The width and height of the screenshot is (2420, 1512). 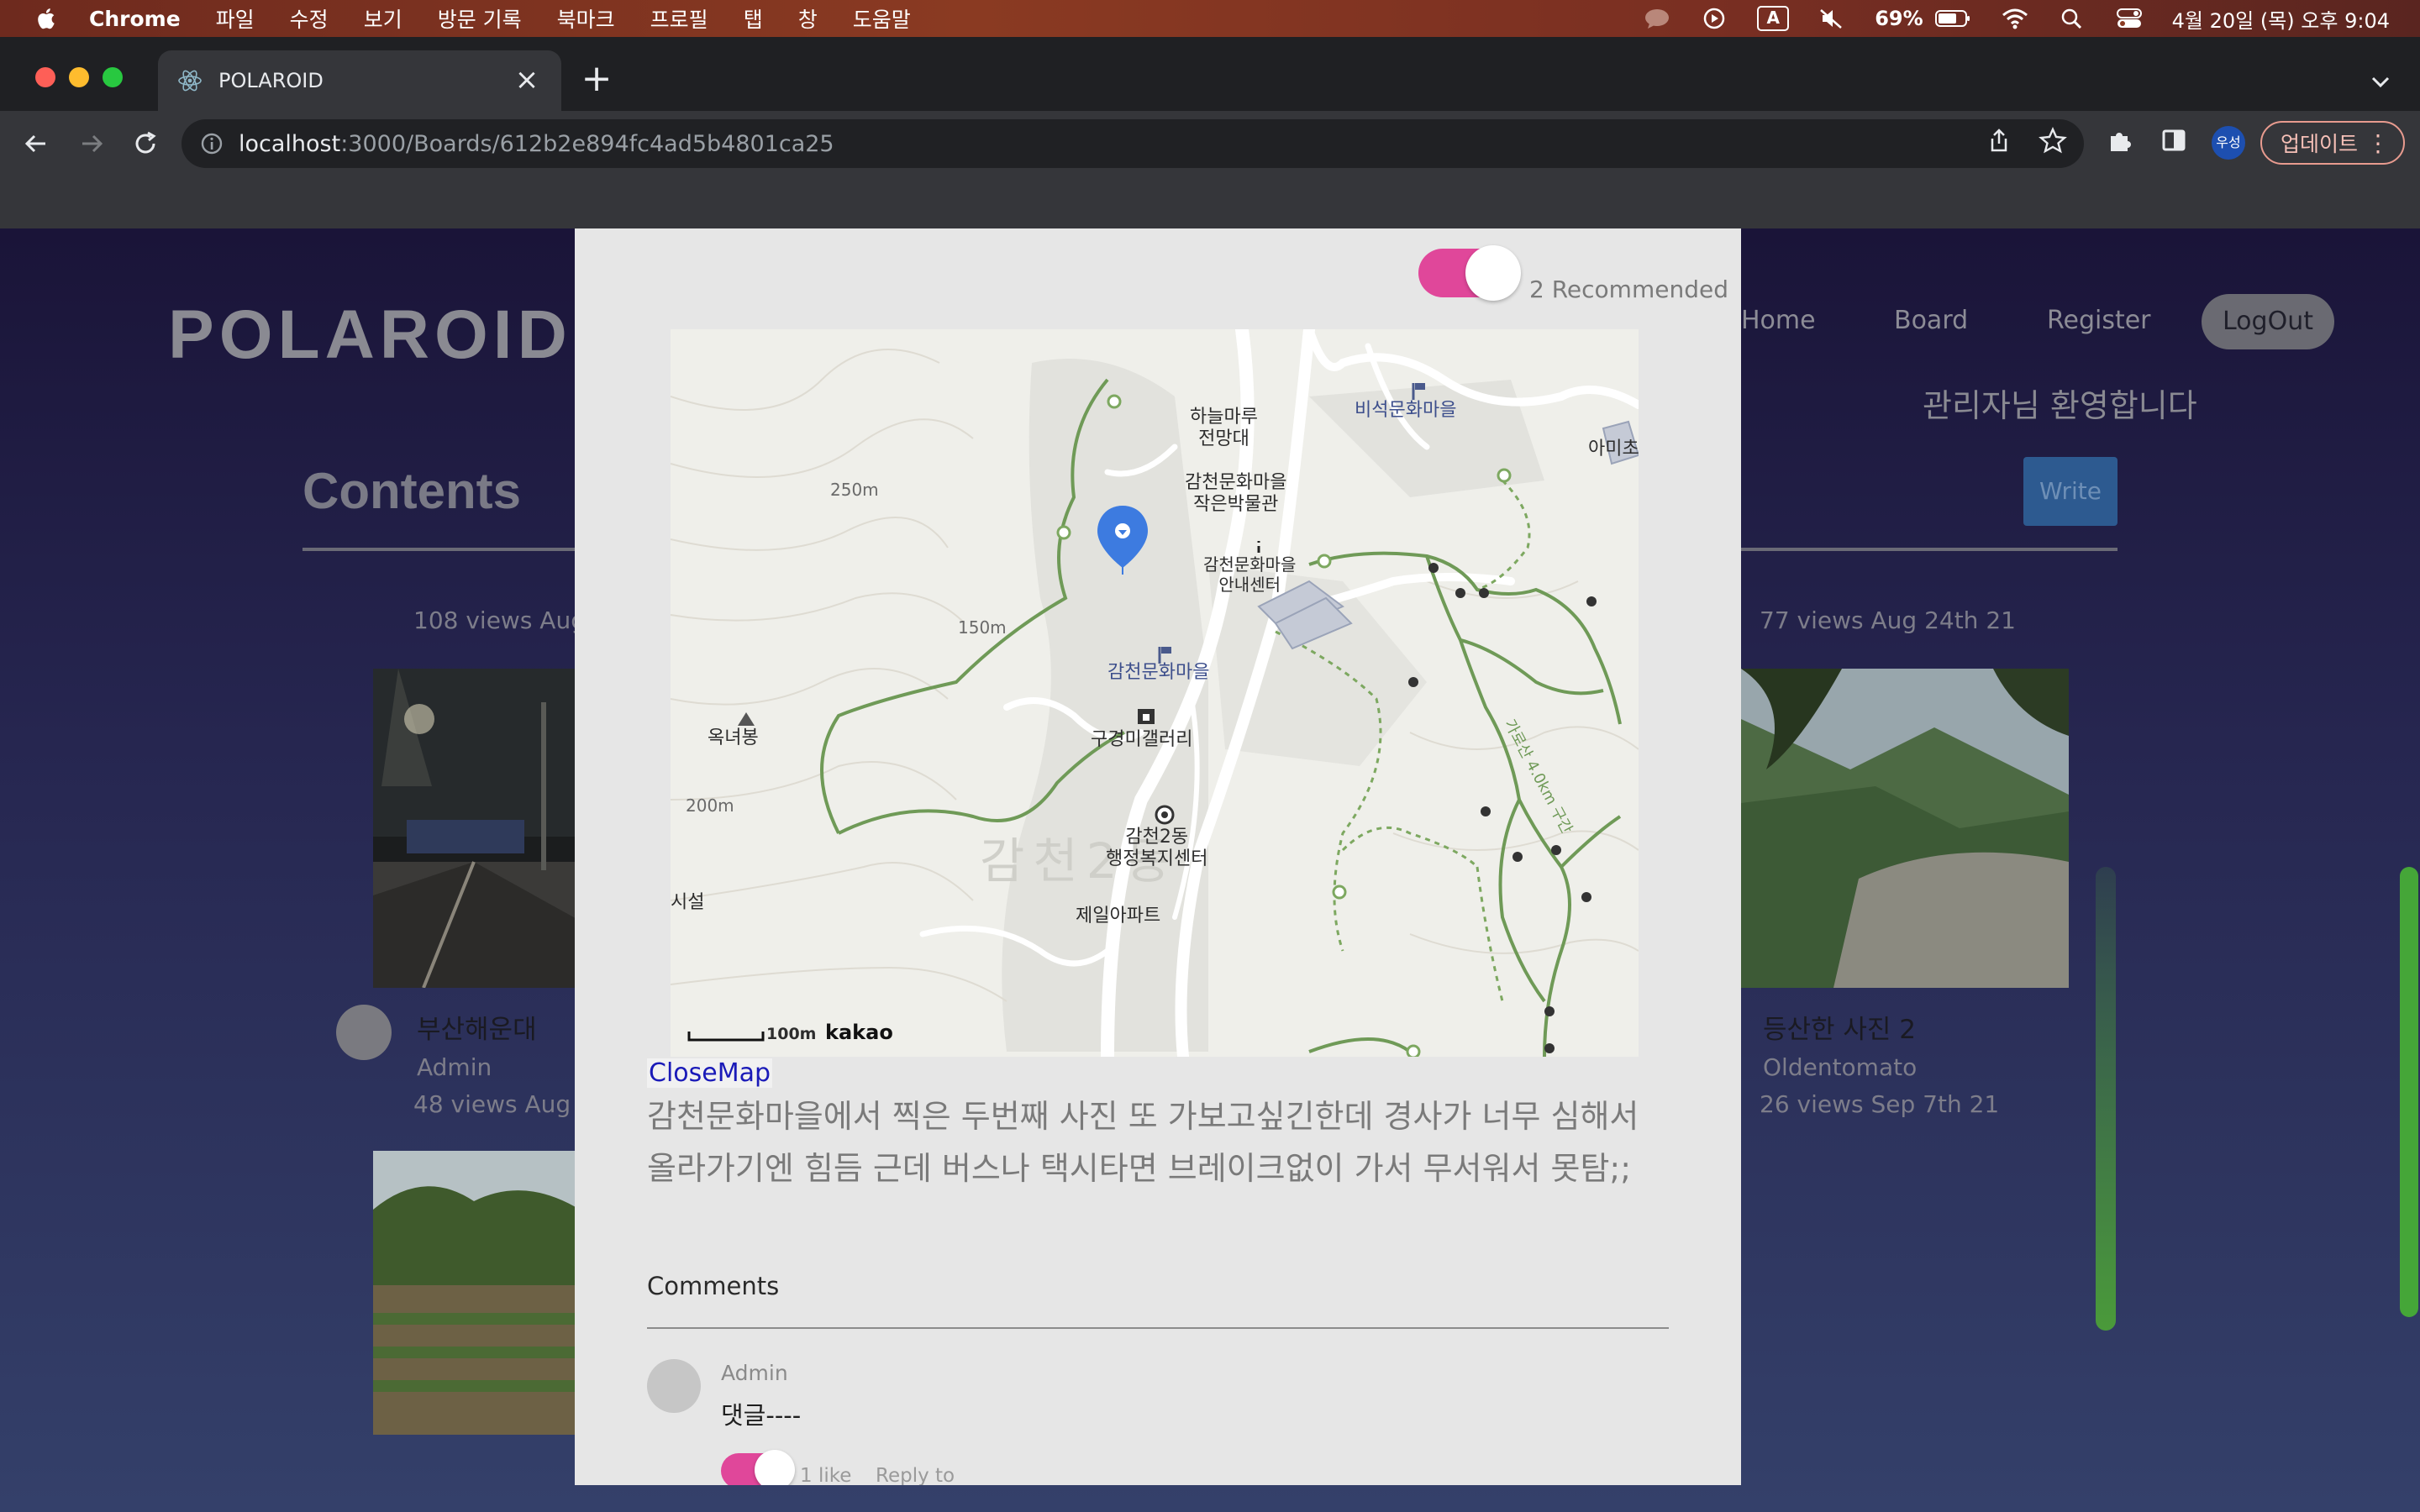 What do you see at coordinates (1931, 320) in the screenshot?
I see `nav-board: Board` at bounding box center [1931, 320].